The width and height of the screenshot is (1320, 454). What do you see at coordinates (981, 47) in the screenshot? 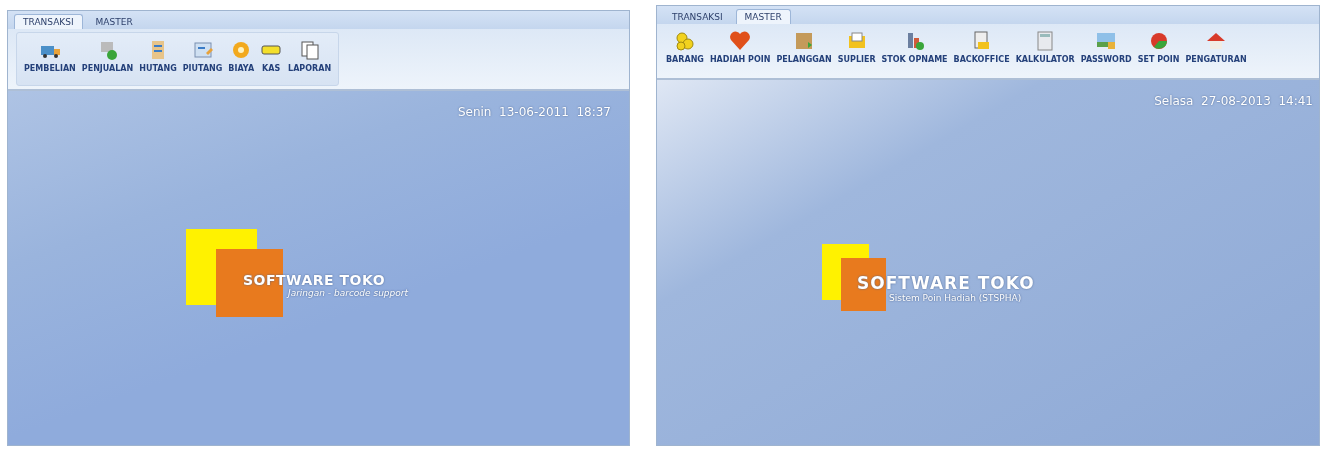
I see `toolbar-button: BACKOFFICE` at bounding box center [981, 47].